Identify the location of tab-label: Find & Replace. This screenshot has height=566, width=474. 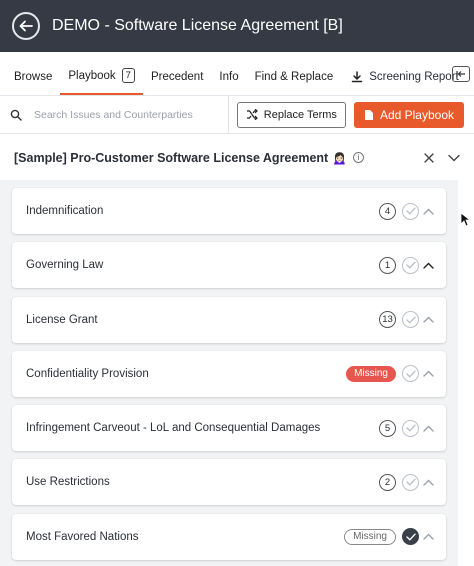
(294, 77).